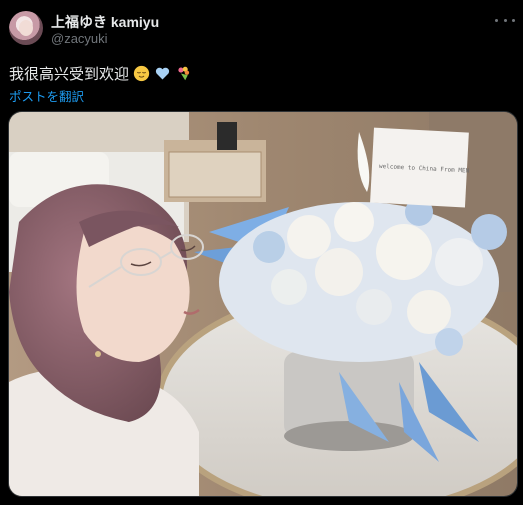  What do you see at coordinates (46, 95) in the screenshot?
I see `translate-post-link: ポストを翻訳` at bounding box center [46, 95].